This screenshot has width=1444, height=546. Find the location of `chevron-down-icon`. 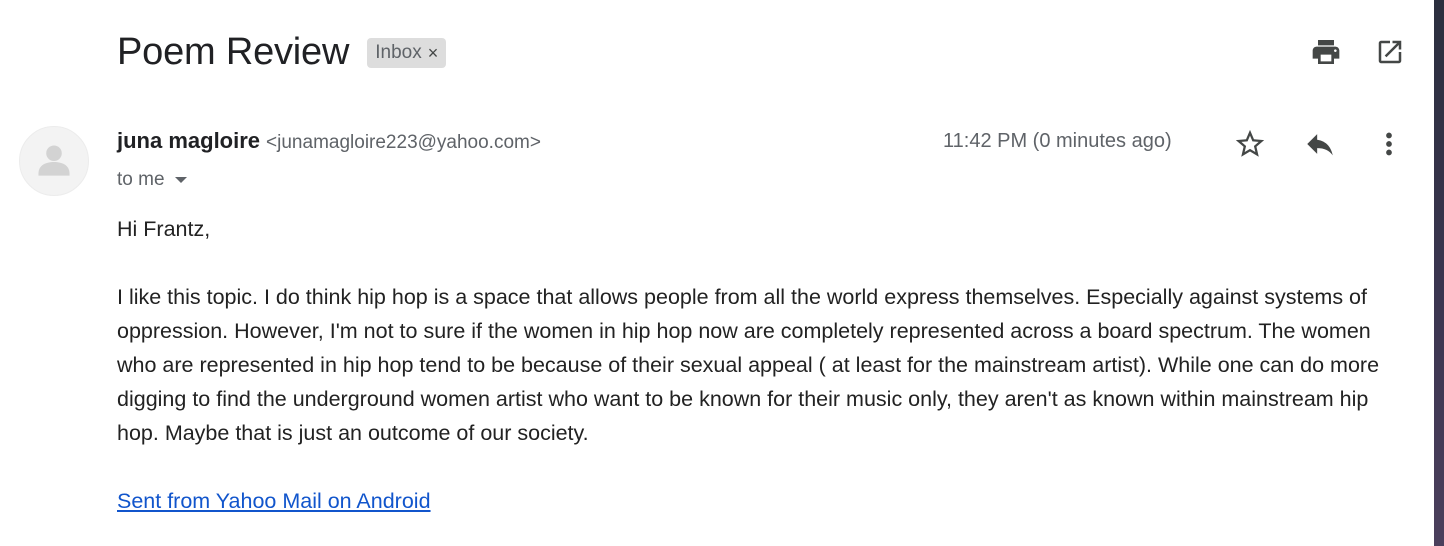

chevron-down-icon is located at coordinates (180, 180).